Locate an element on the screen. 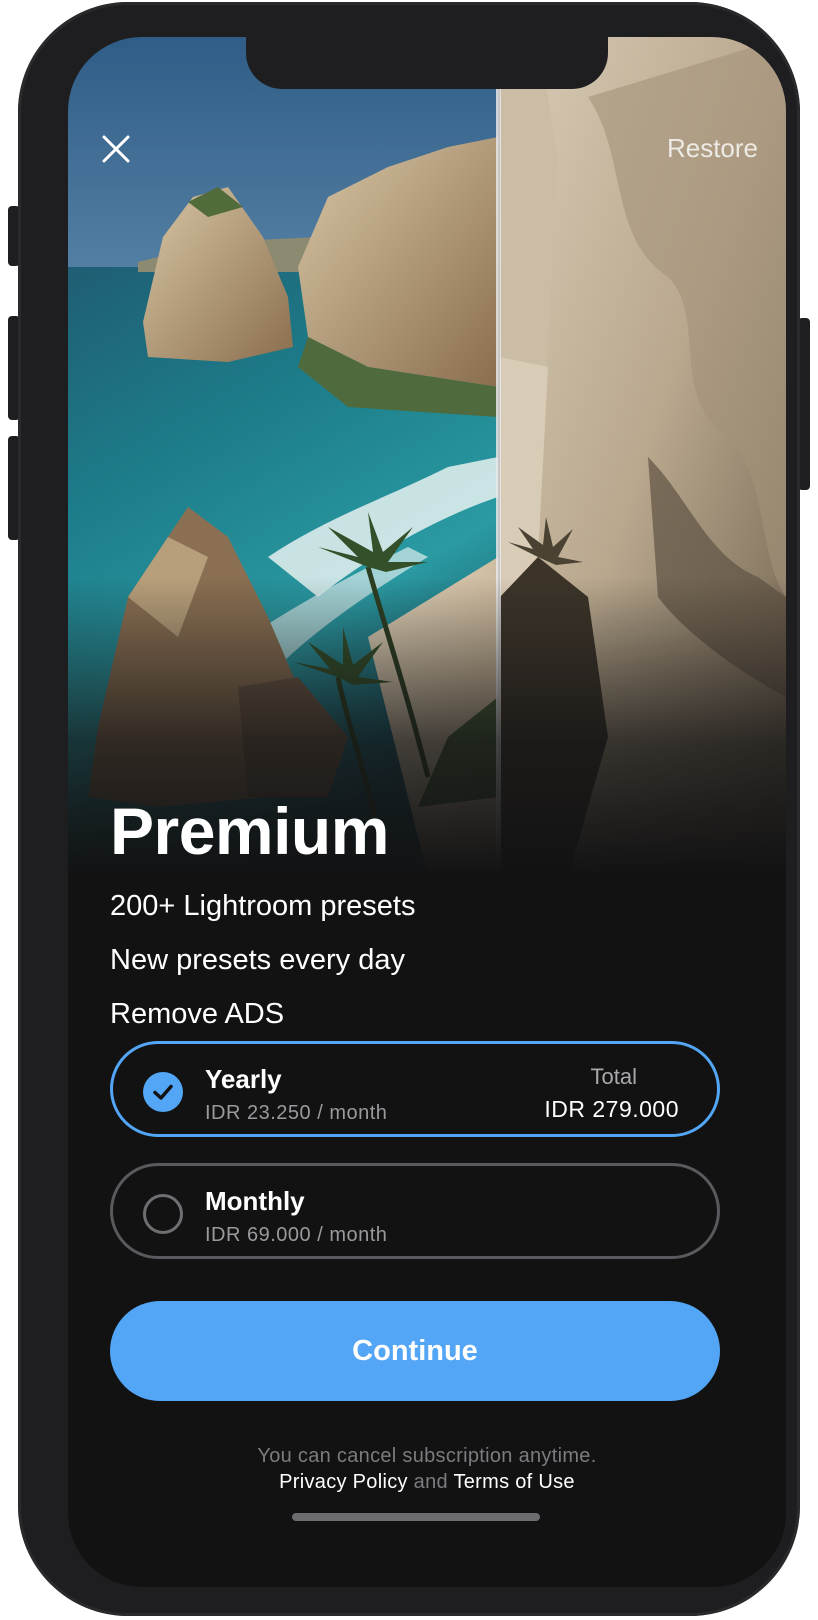 Image resolution: width=818 pixels, height=1620 pixels. terms-of-use-link: Terms of Use is located at coordinates (513, 1482).